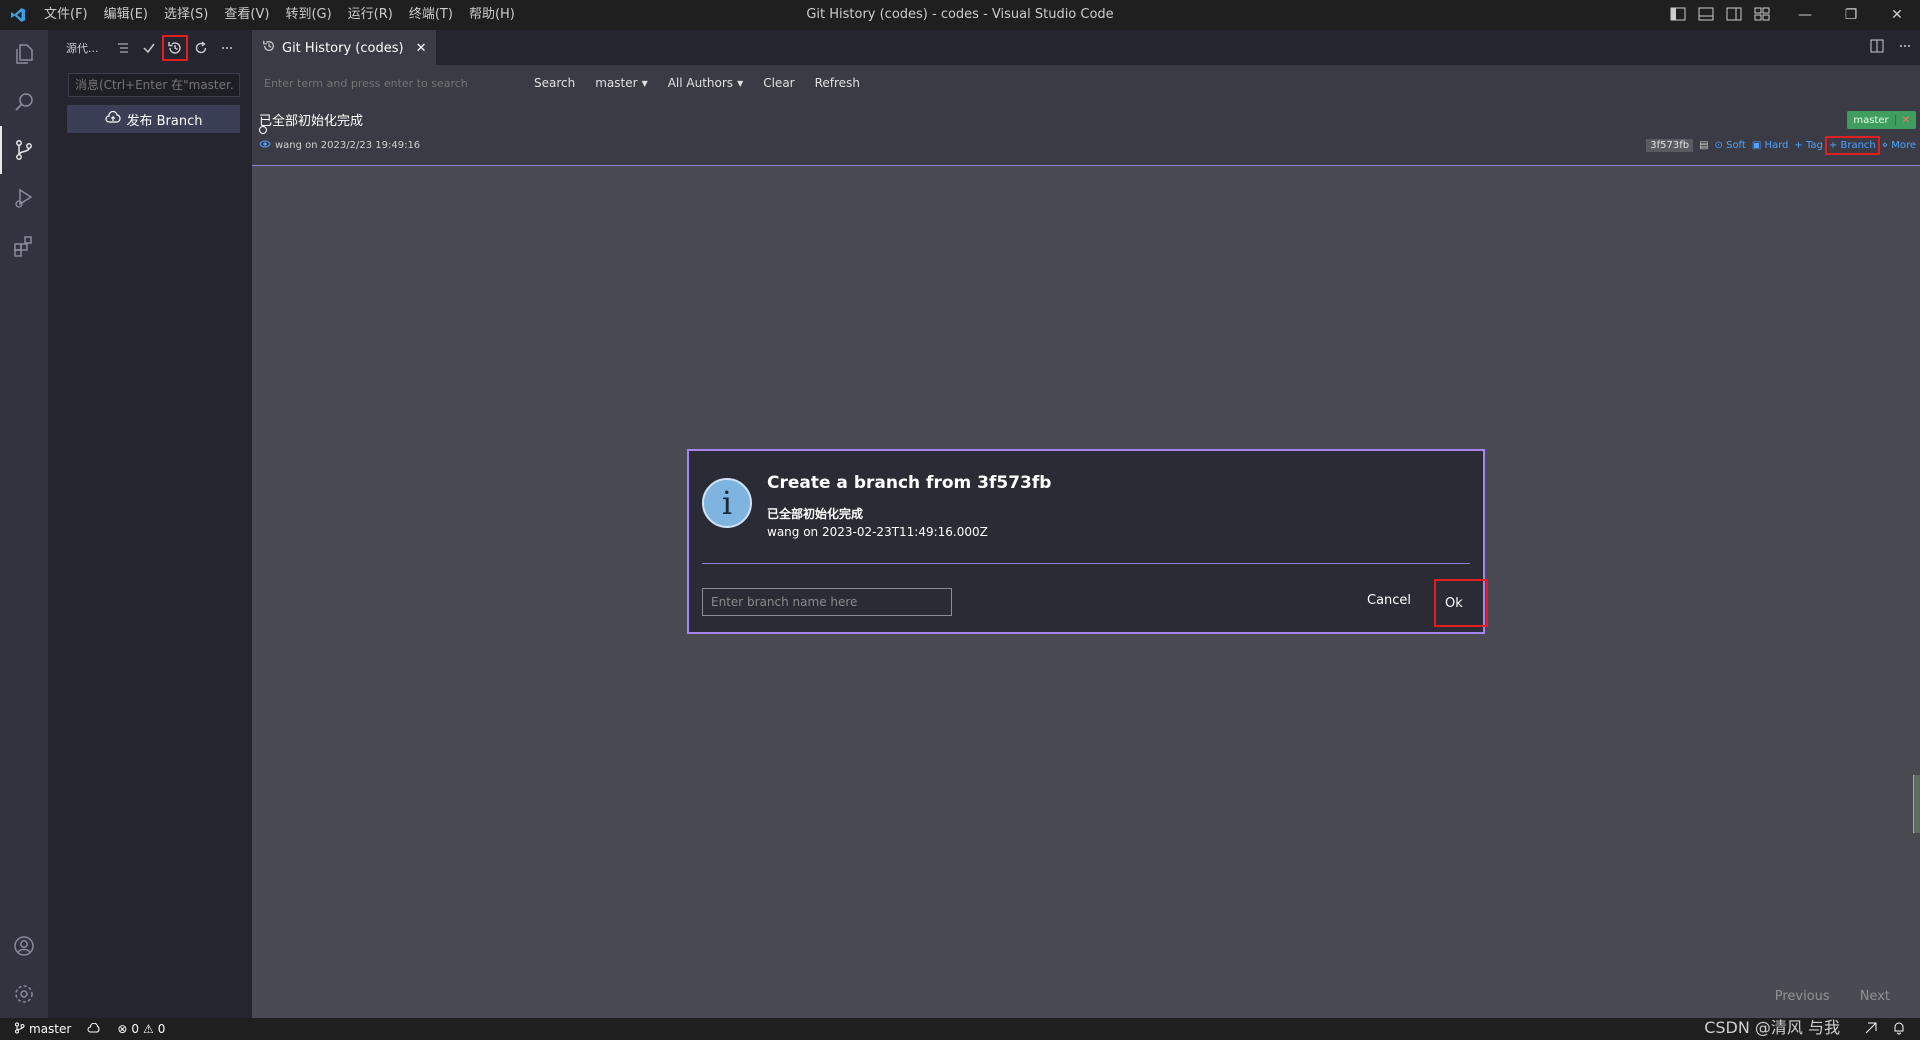  What do you see at coordinates (877, 532) in the screenshot?
I see `dialog-commit-meta: wang on 2023-02-23T11:49:16.000Z` at bounding box center [877, 532].